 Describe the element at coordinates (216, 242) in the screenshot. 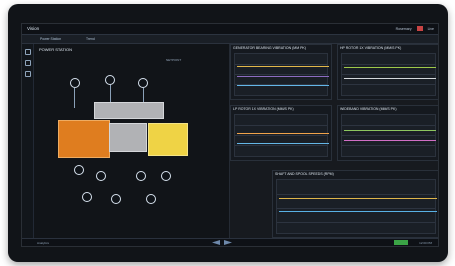

I see `play-previous-icon` at that location.